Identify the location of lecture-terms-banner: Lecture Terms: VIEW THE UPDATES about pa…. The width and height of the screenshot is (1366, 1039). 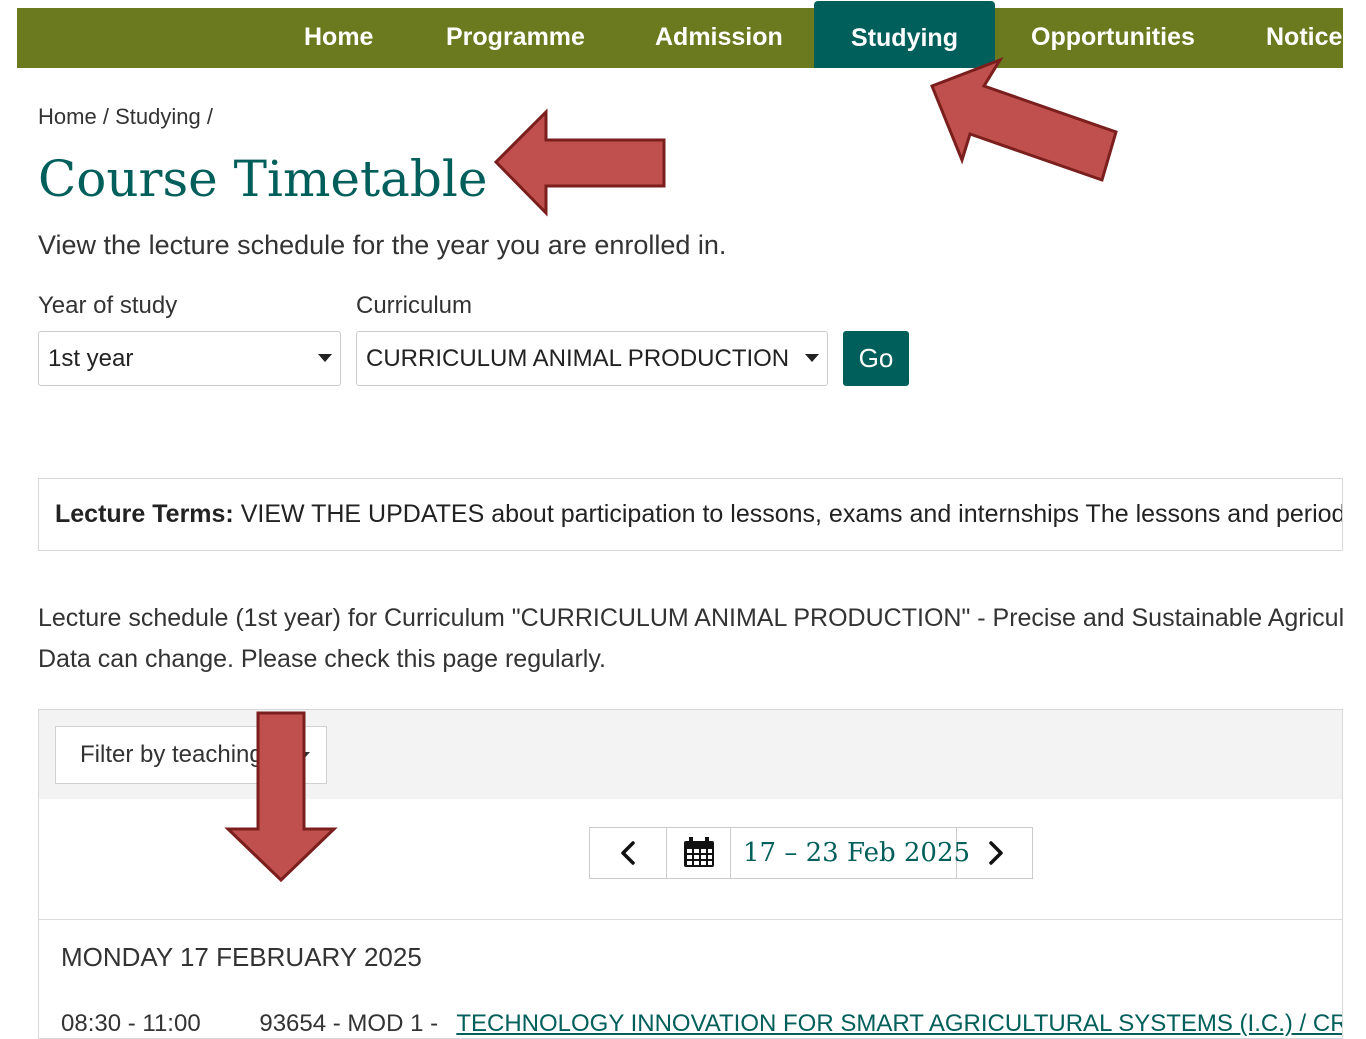
(690, 514).